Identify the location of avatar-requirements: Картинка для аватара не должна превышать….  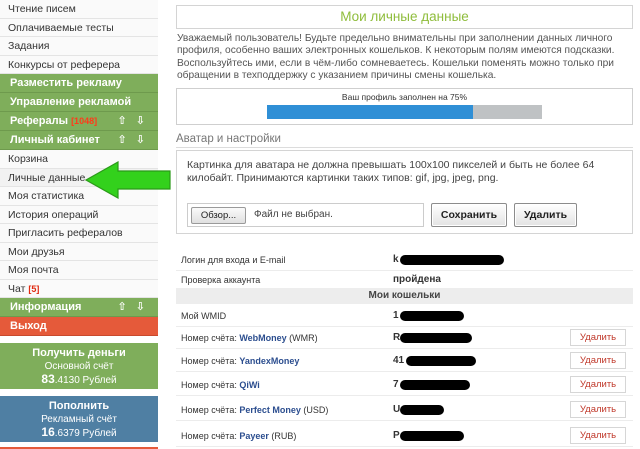
(391, 171).